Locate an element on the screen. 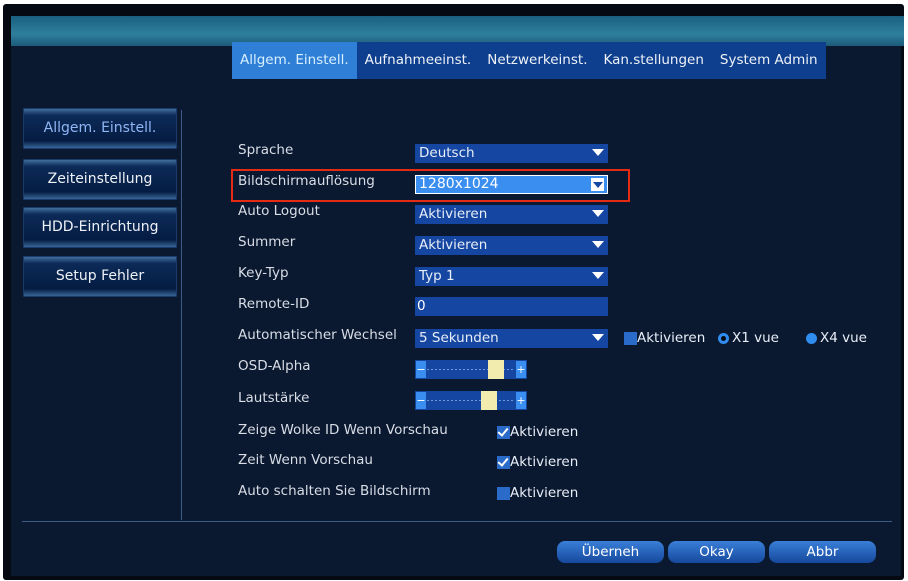  radio-x4-vue: X4 vue is located at coordinates (836, 338).